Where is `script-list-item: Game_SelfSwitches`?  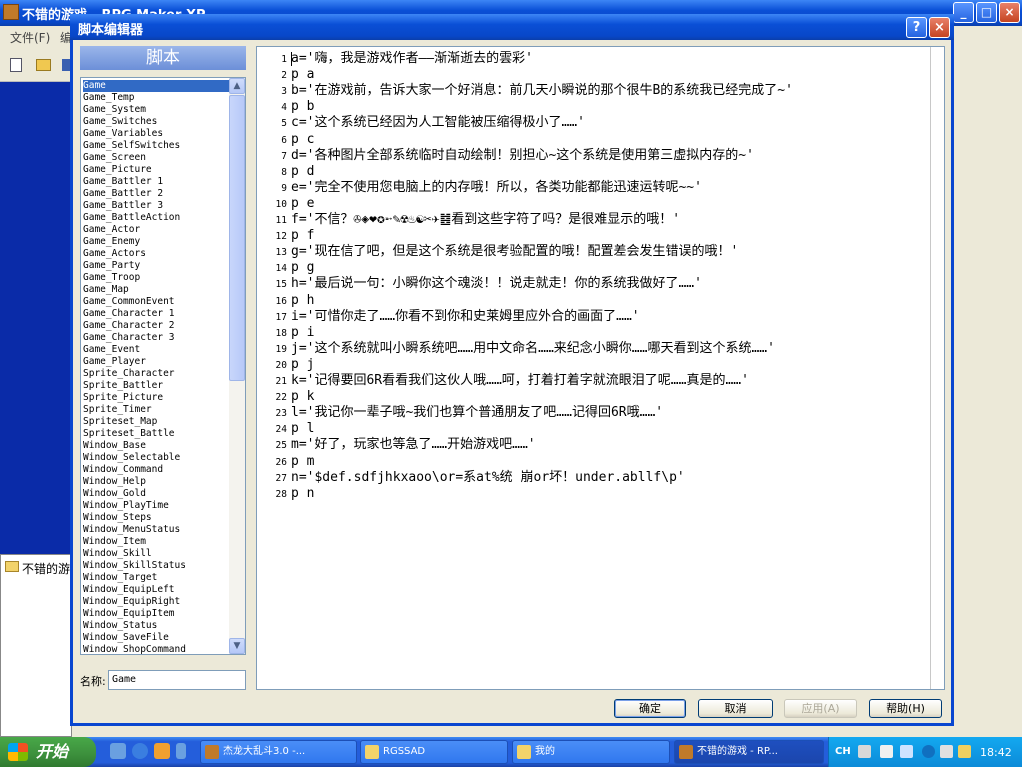
script-list-item: Game_SelfSwitches is located at coordinates (156, 146).